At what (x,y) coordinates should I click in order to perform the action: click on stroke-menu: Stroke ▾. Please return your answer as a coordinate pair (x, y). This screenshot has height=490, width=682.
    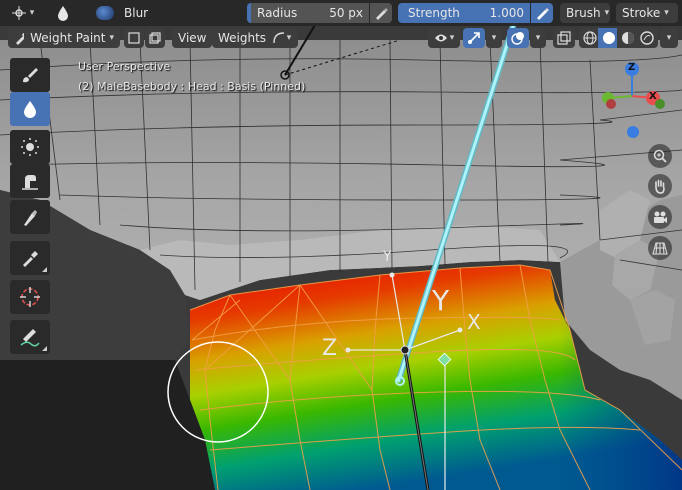
    Looking at the image, I should click on (647, 13).